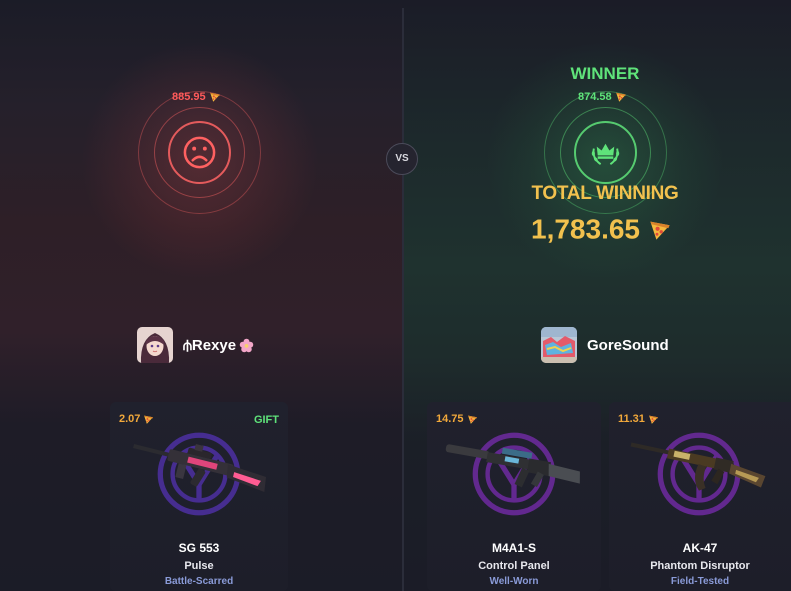  What do you see at coordinates (514, 581) in the screenshot?
I see `wear-condition: Well-Worn` at bounding box center [514, 581].